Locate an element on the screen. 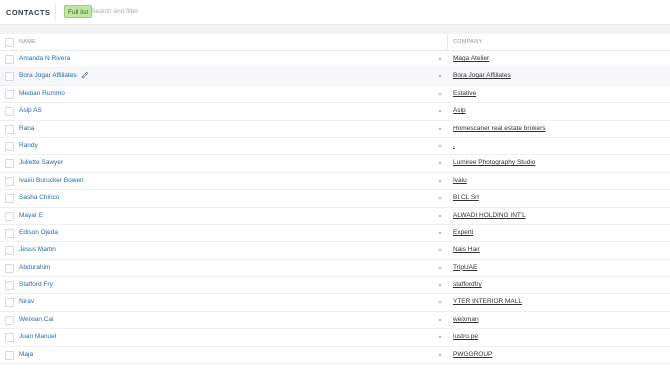 This screenshot has height=370, width=670. company-link: Expertl is located at coordinates (463, 232).